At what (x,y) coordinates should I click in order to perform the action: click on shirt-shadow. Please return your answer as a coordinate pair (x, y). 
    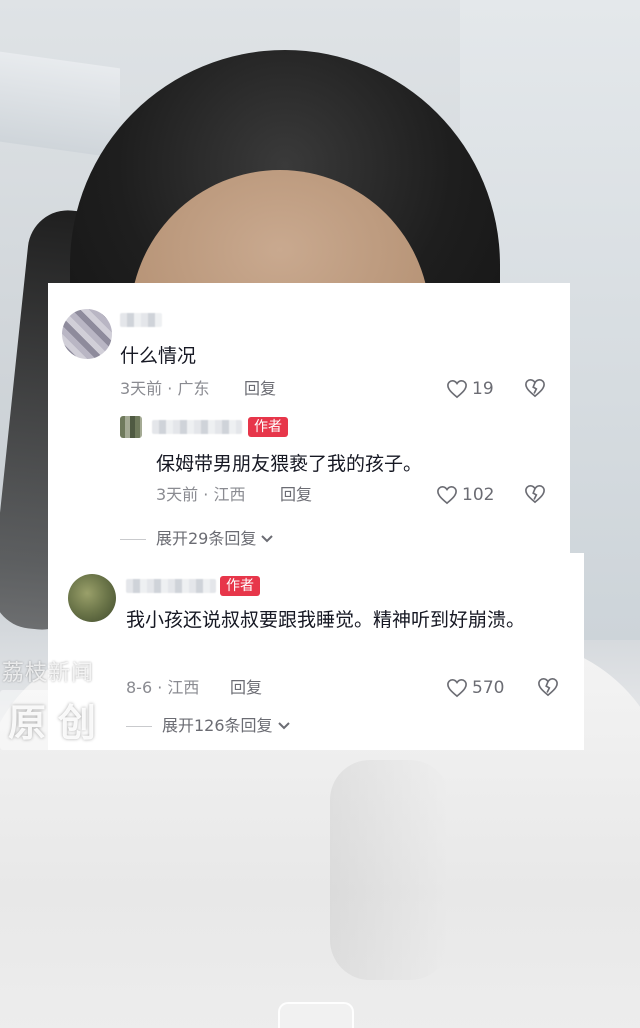
    Looking at the image, I should click on (390, 870).